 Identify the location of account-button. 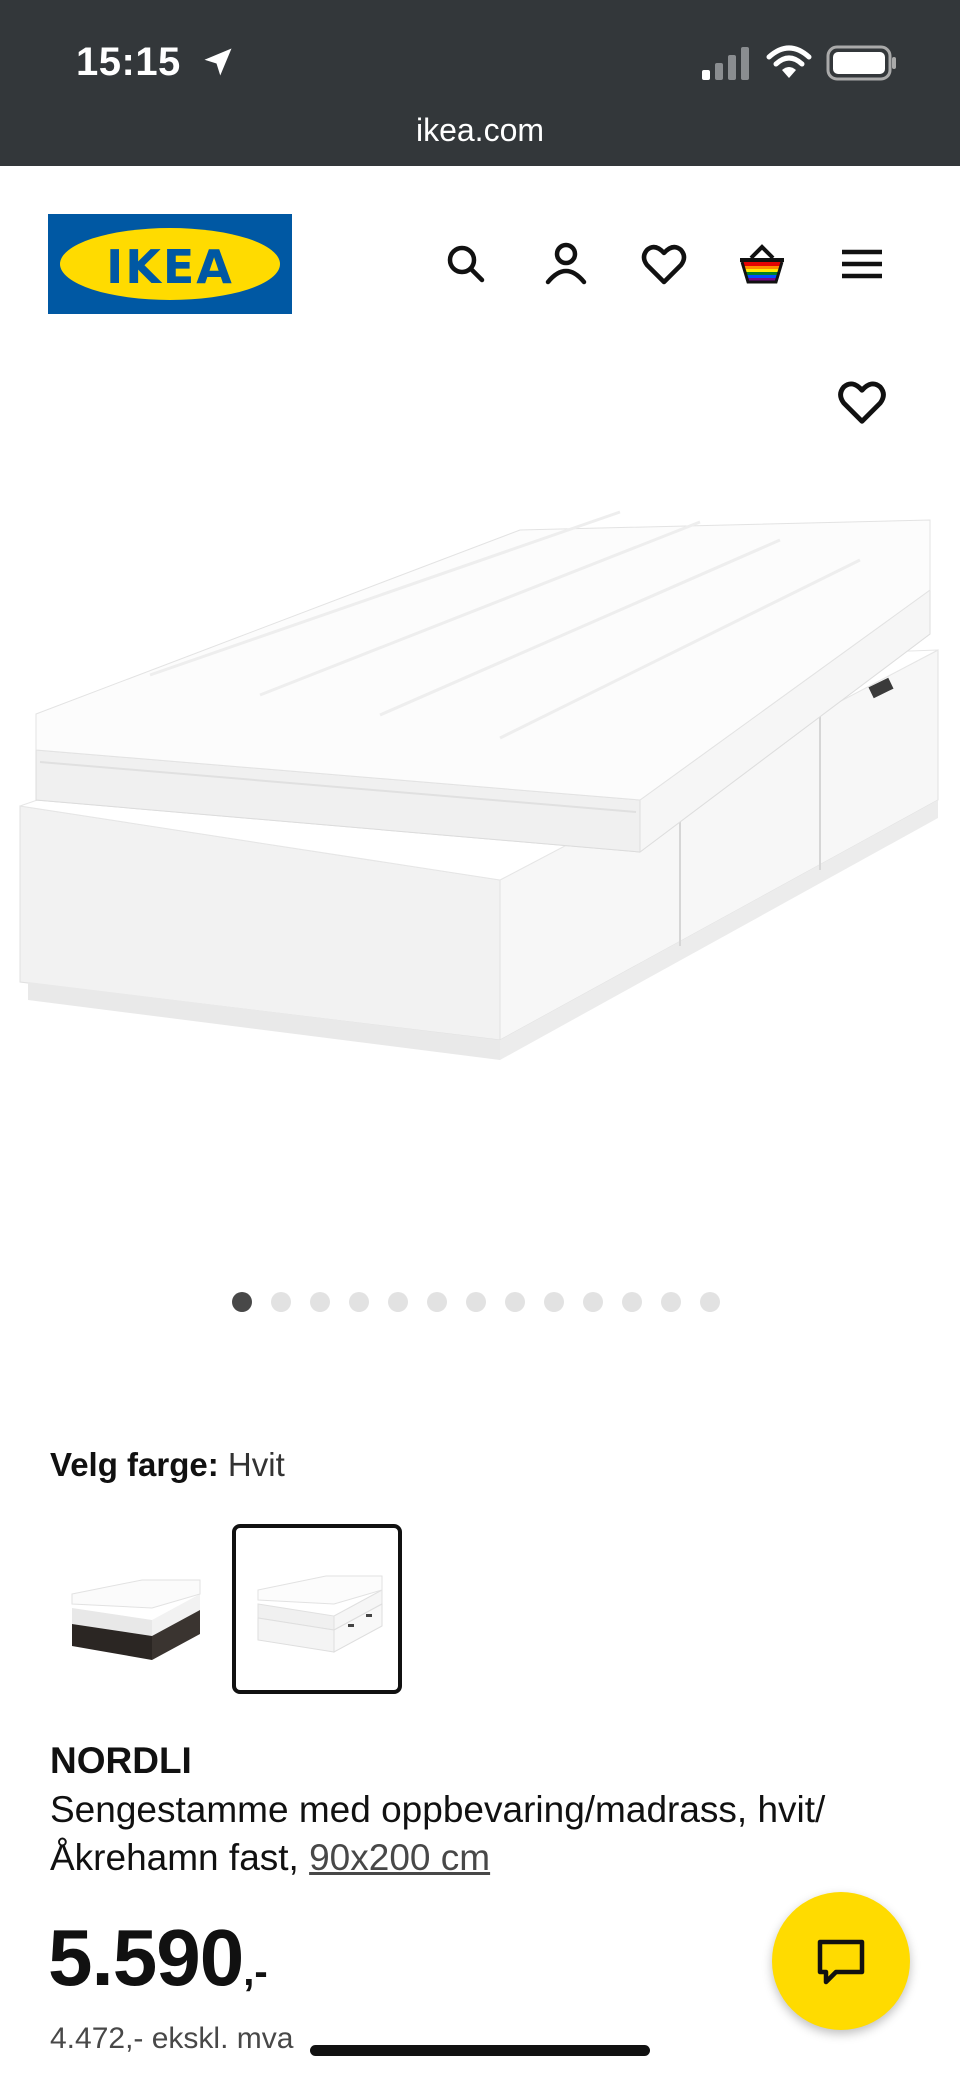
(566, 264).